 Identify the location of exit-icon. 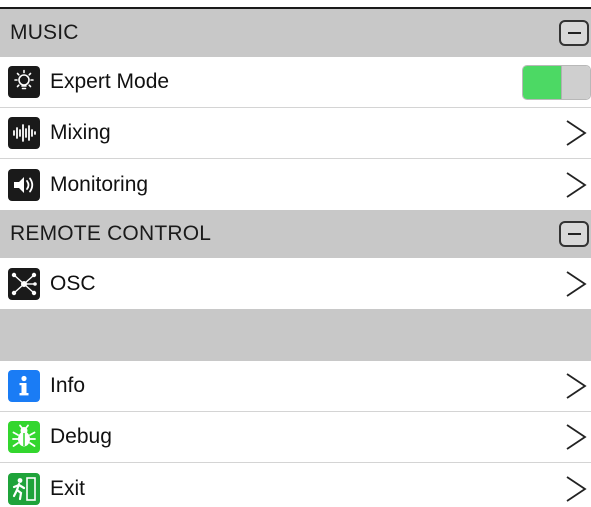
(24, 488).